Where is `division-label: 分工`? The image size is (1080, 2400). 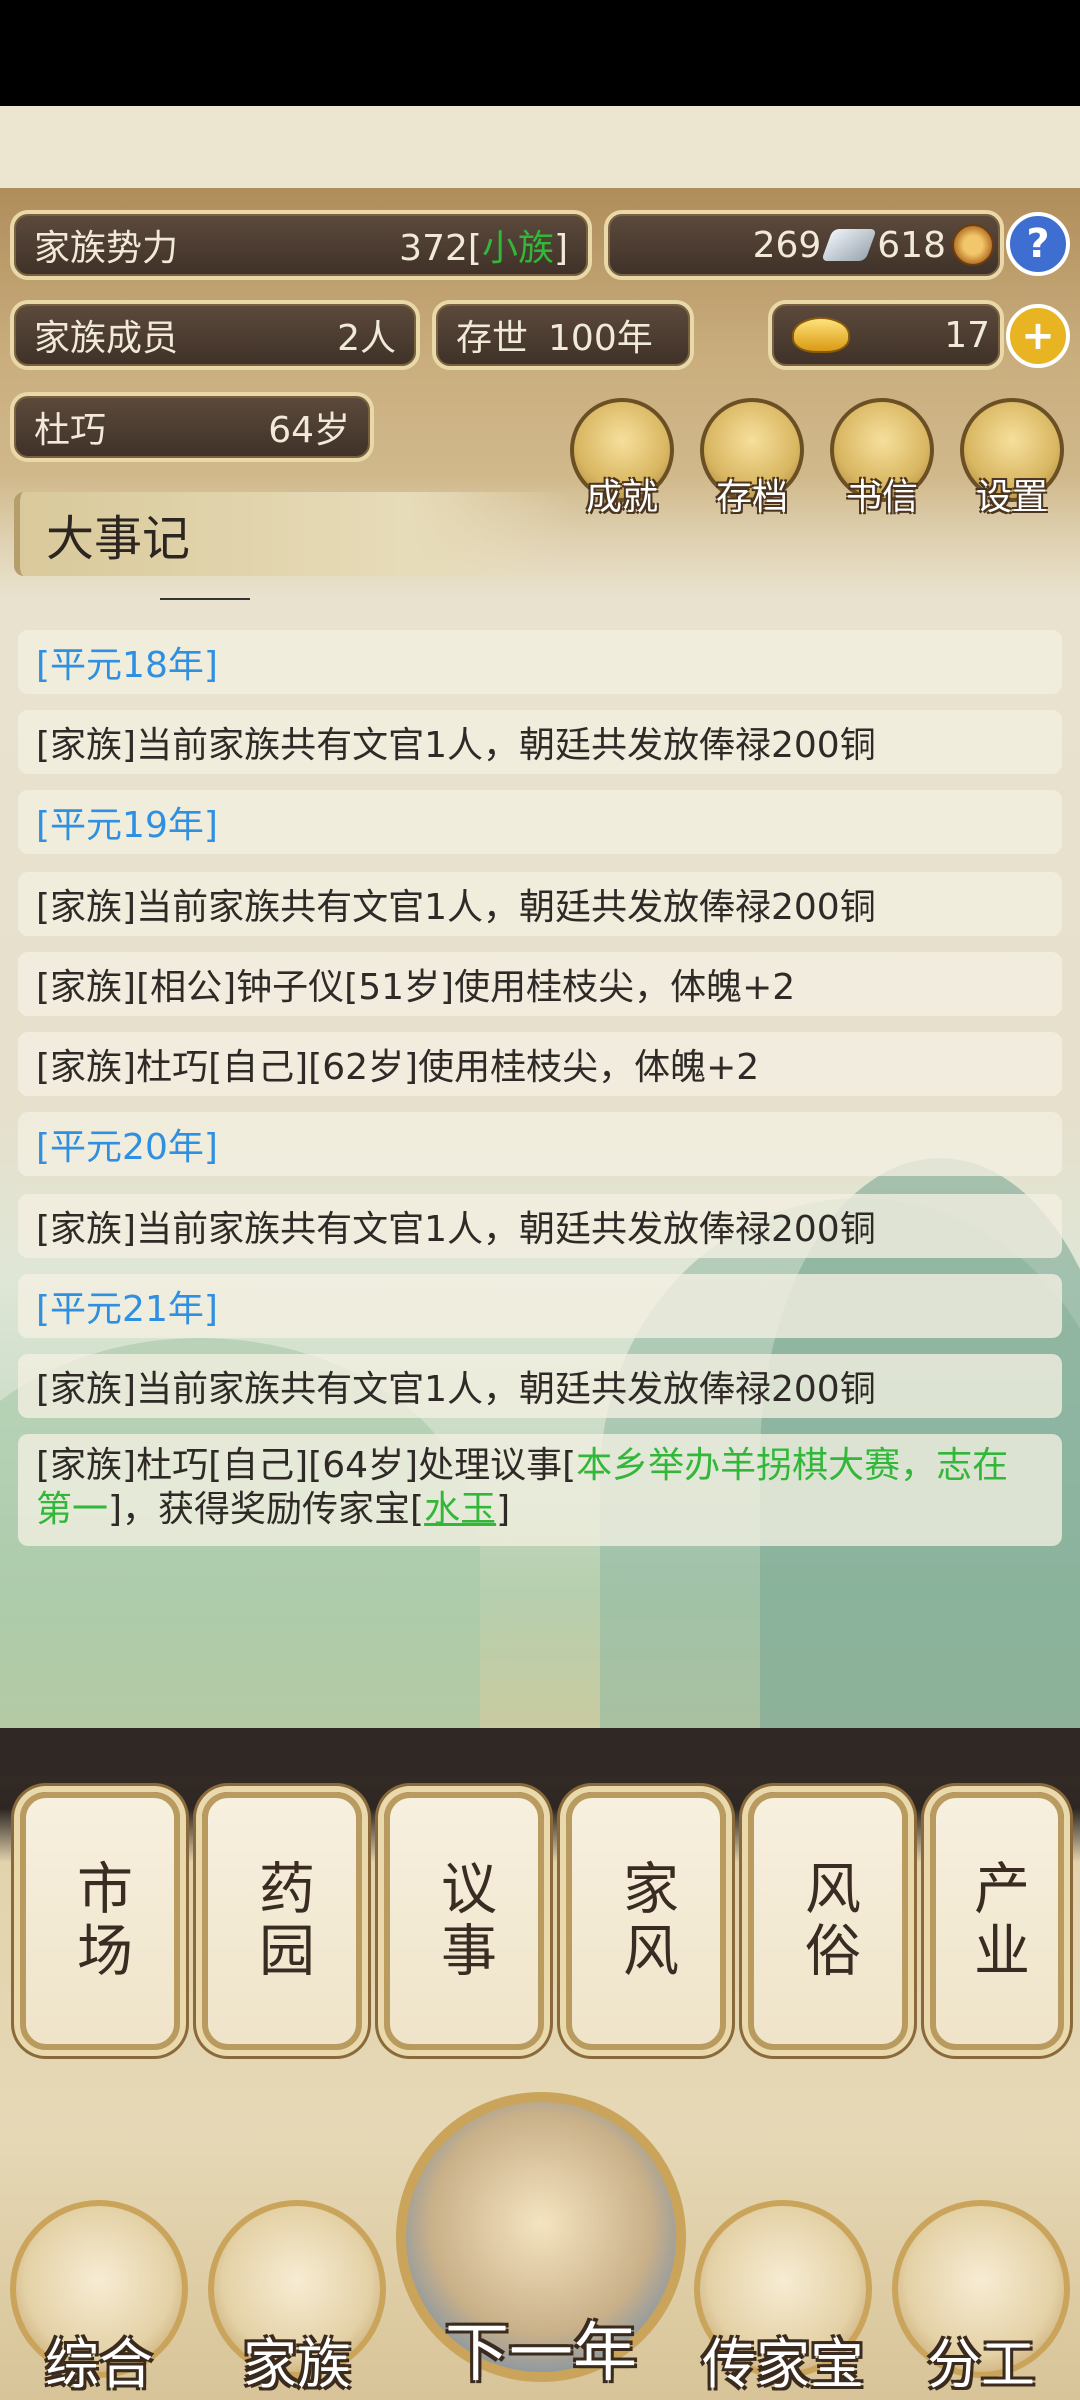 division-label: 分工 is located at coordinates (981, 2364).